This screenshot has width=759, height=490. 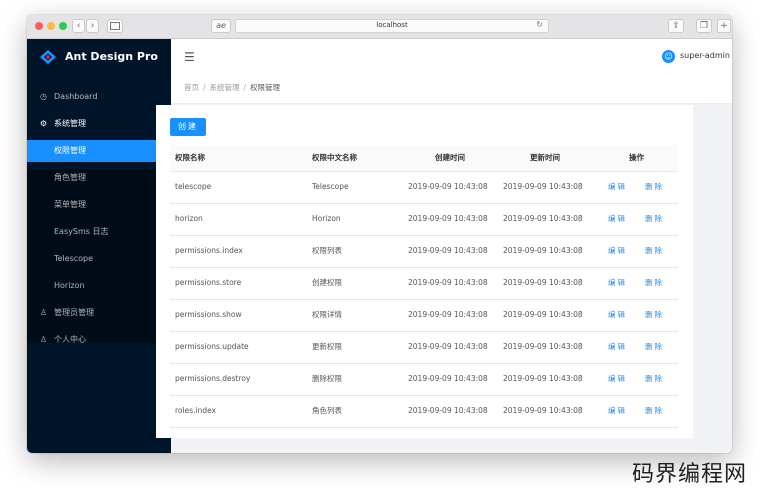 What do you see at coordinates (51, 26) in the screenshot?
I see `minimize-window-button` at bounding box center [51, 26].